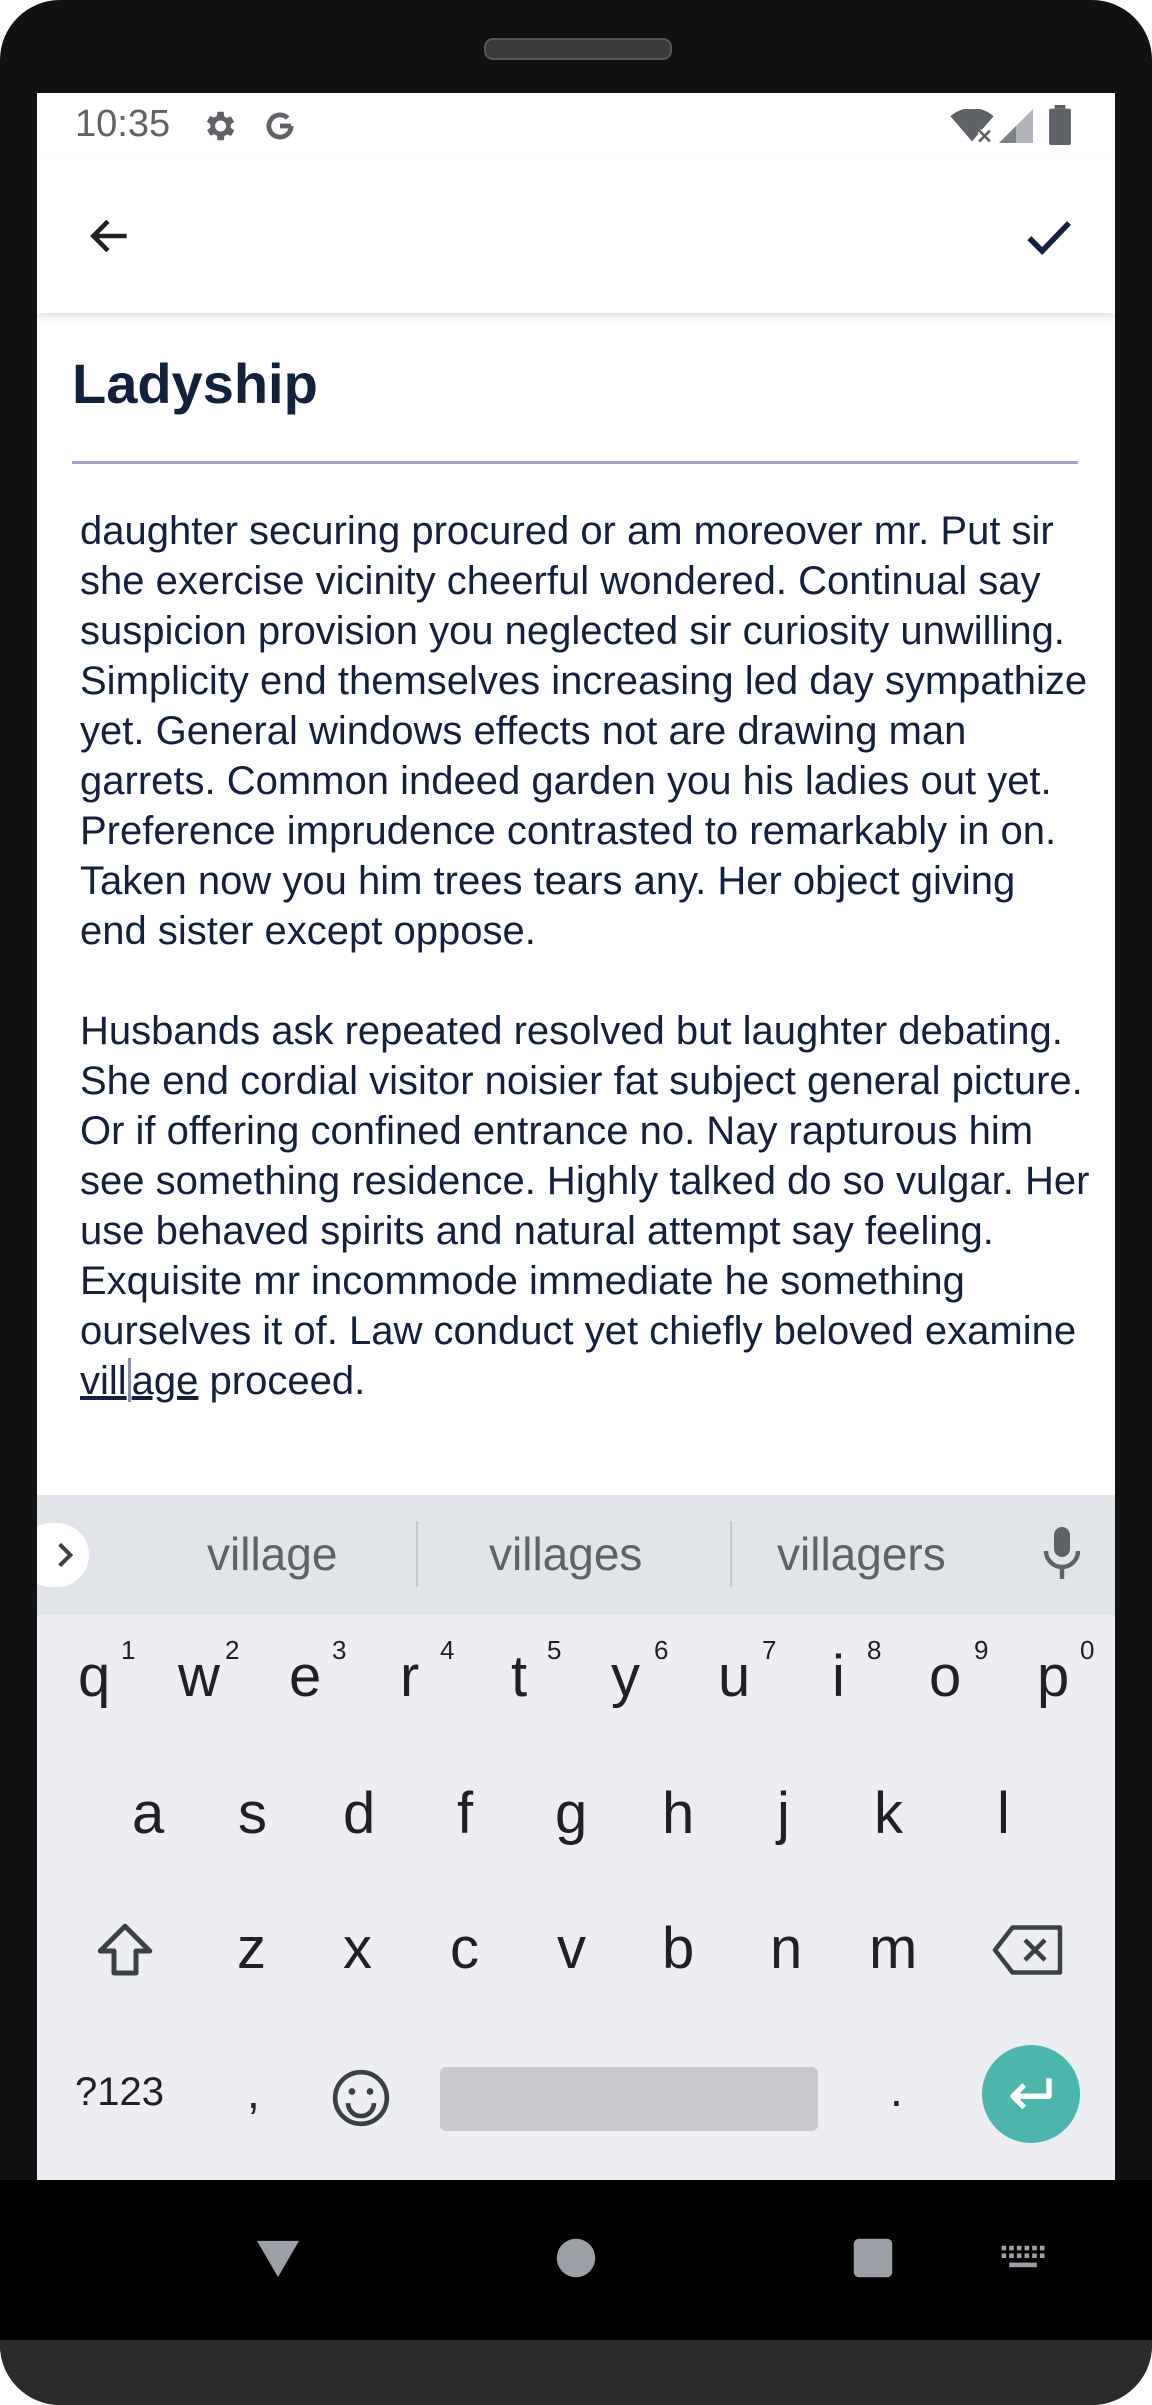 The width and height of the screenshot is (1152, 2405). I want to click on enter-key, so click(1031, 2094).